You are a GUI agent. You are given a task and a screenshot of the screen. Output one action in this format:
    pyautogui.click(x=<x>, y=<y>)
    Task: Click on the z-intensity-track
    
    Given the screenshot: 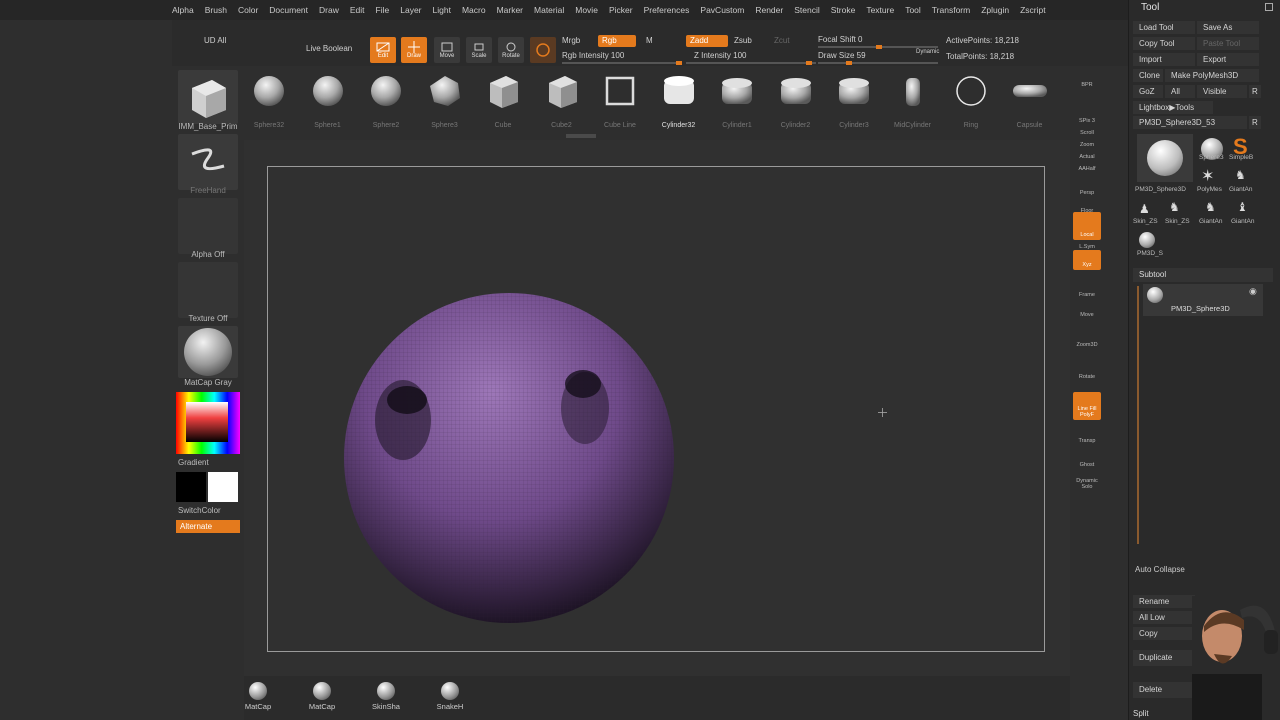 What is the action you would take?
    pyautogui.click(x=751, y=63)
    